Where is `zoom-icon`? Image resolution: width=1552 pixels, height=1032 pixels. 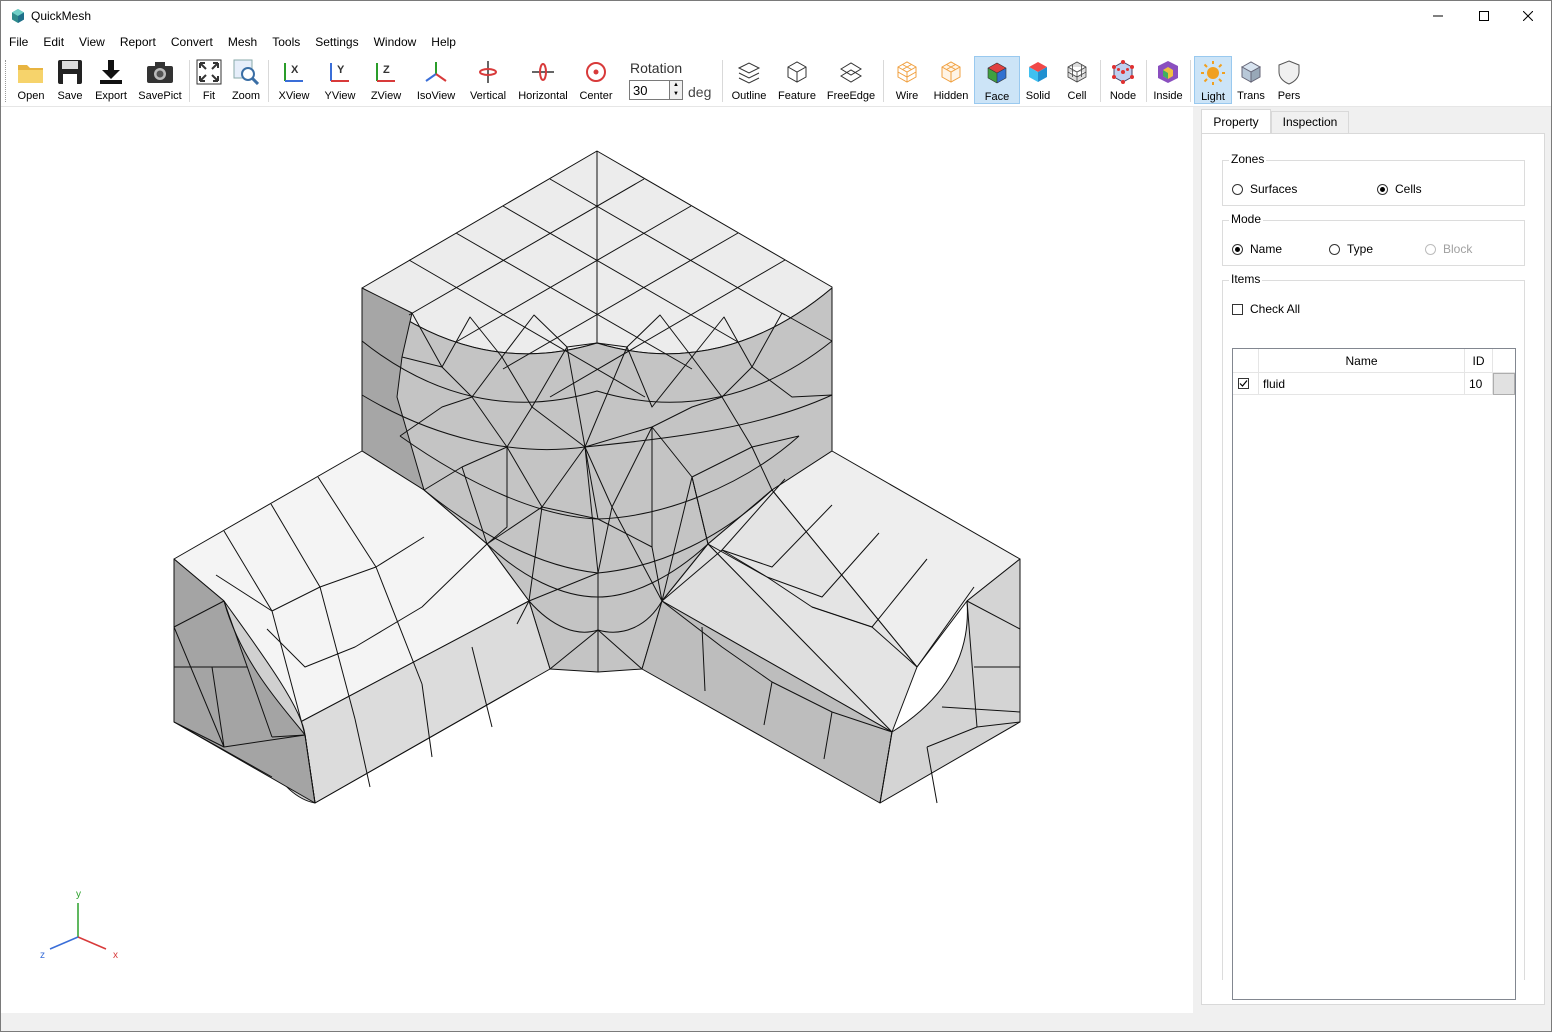 zoom-icon is located at coordinates (246, 72).